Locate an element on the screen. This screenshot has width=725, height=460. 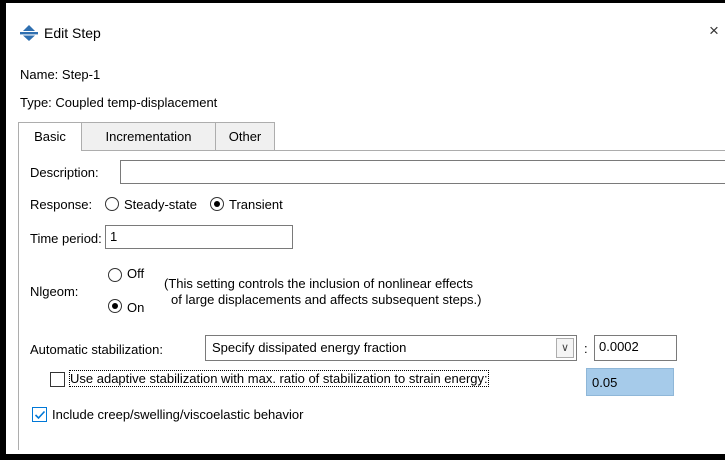
description-label: Description: is located at coordinates (64, 172).